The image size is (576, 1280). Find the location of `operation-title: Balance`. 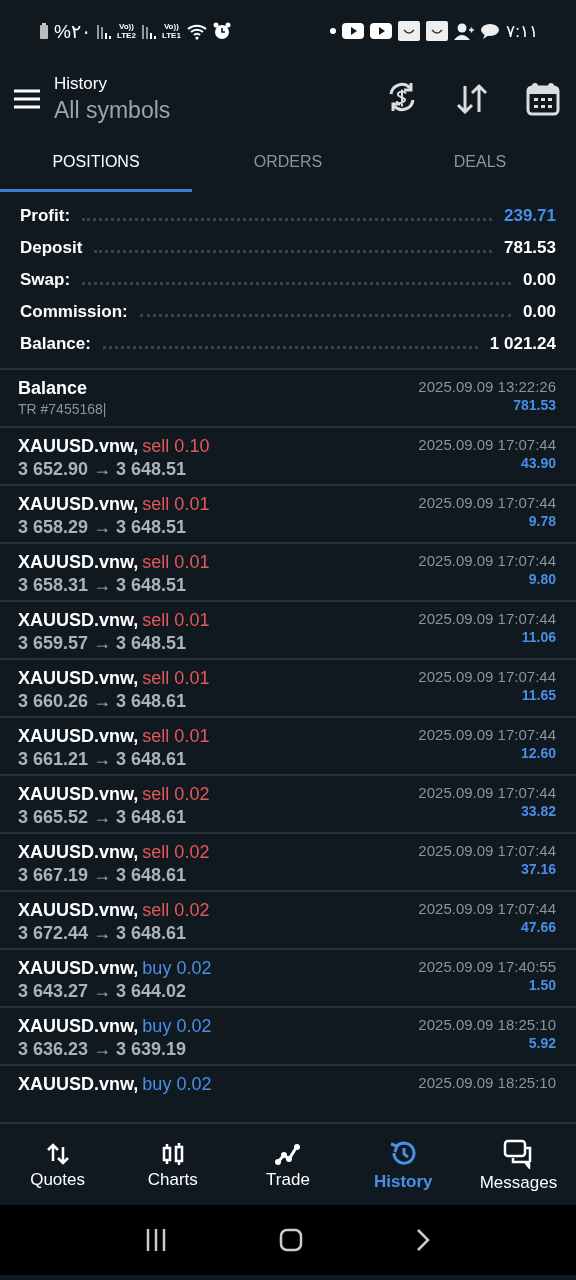

operation-title: Balance is located at coordinates (53, 388).